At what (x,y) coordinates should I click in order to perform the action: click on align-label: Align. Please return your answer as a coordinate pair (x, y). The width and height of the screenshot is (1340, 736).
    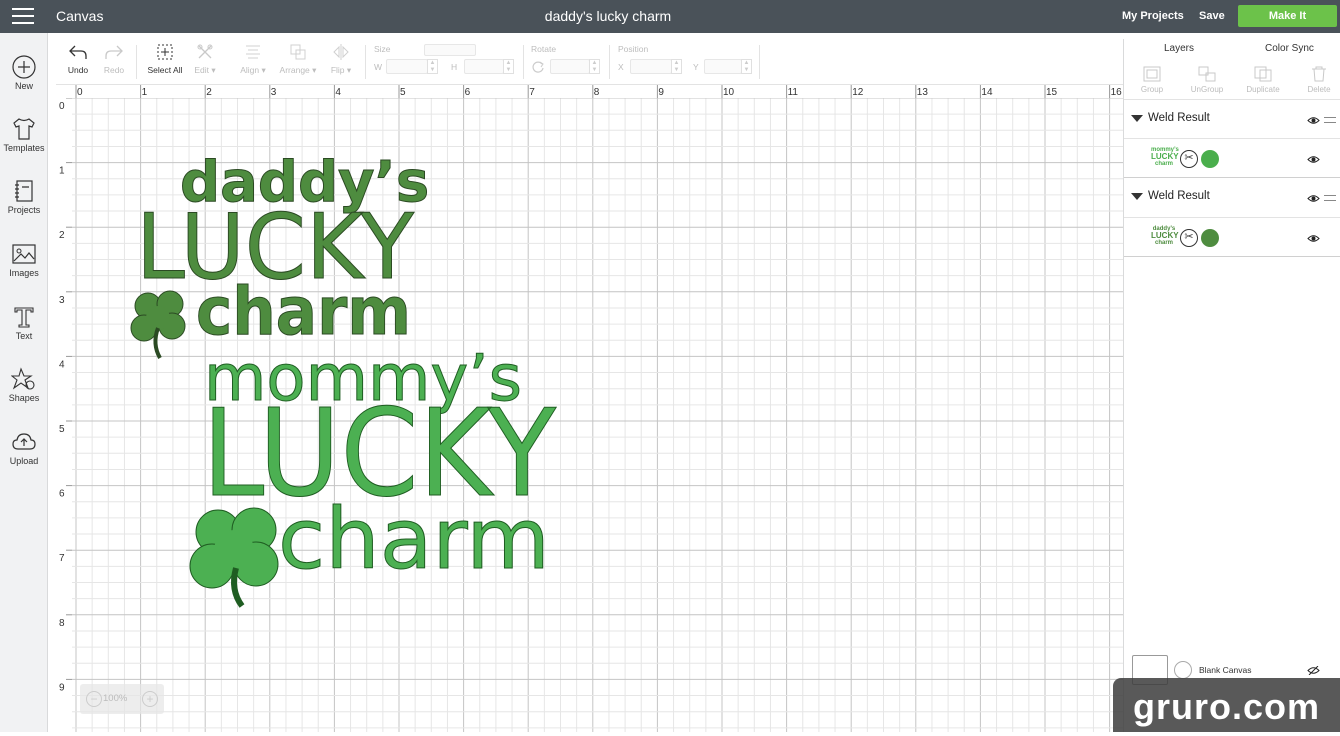
    Looking at the image, I should click on (250, 70).